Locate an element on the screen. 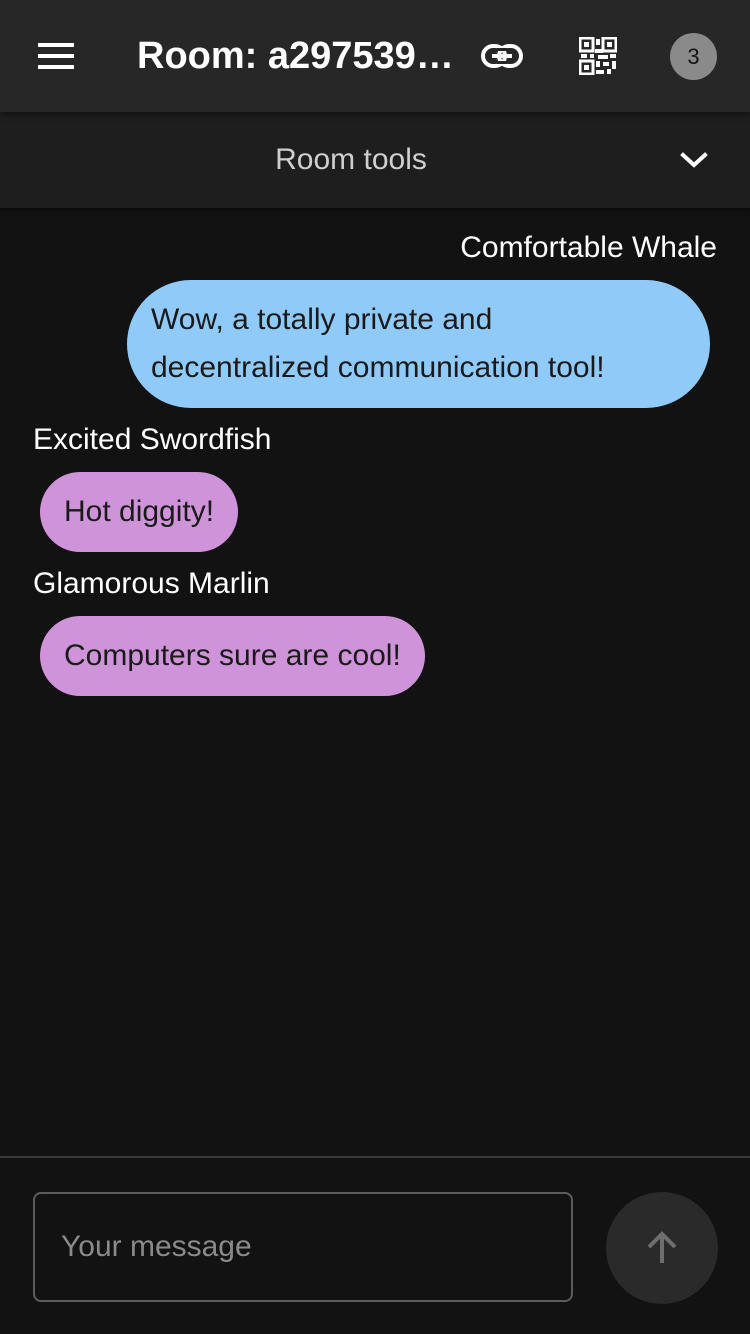 The height and width of the screenshot is (1334, 750). send-button is located at coordinates (662, 1248).